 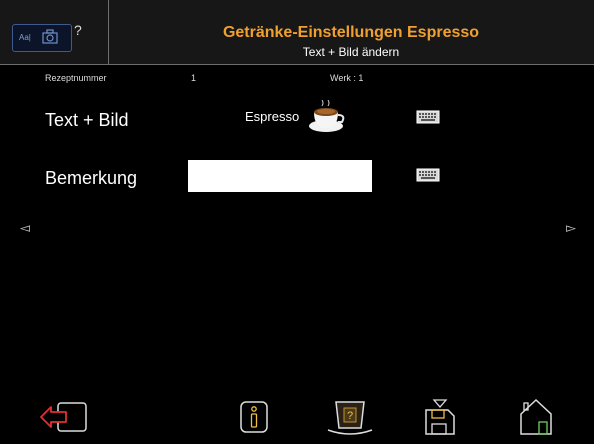 What do you see at coordinates (351, 32) in the screenshot?
I see `page-title: Getränke-Einstellungen Espresso` at bounding box center [351, 32].